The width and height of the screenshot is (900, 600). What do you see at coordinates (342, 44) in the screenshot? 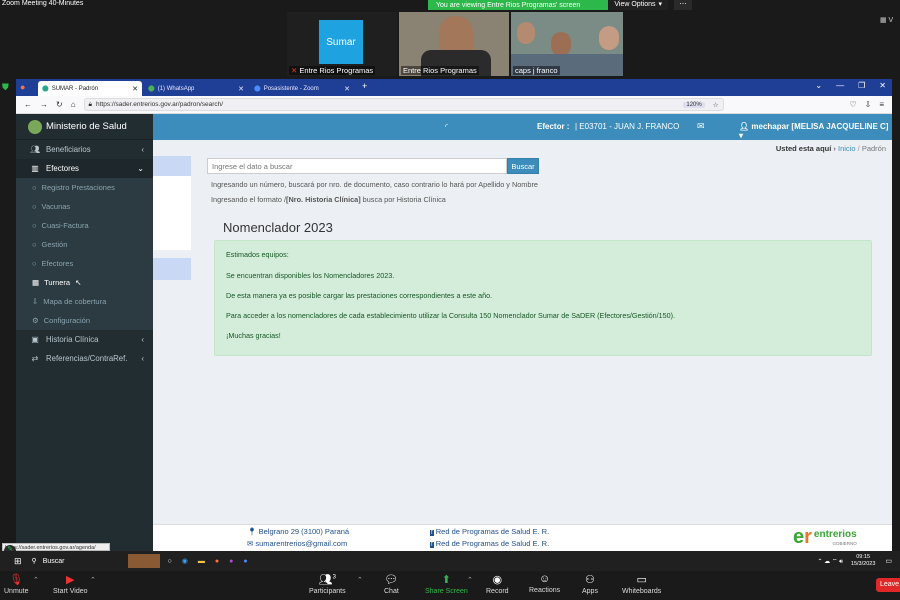
I see `participant-tile: Sumar ✕ Entre Rios Programas` at bounding box center [342, 44].